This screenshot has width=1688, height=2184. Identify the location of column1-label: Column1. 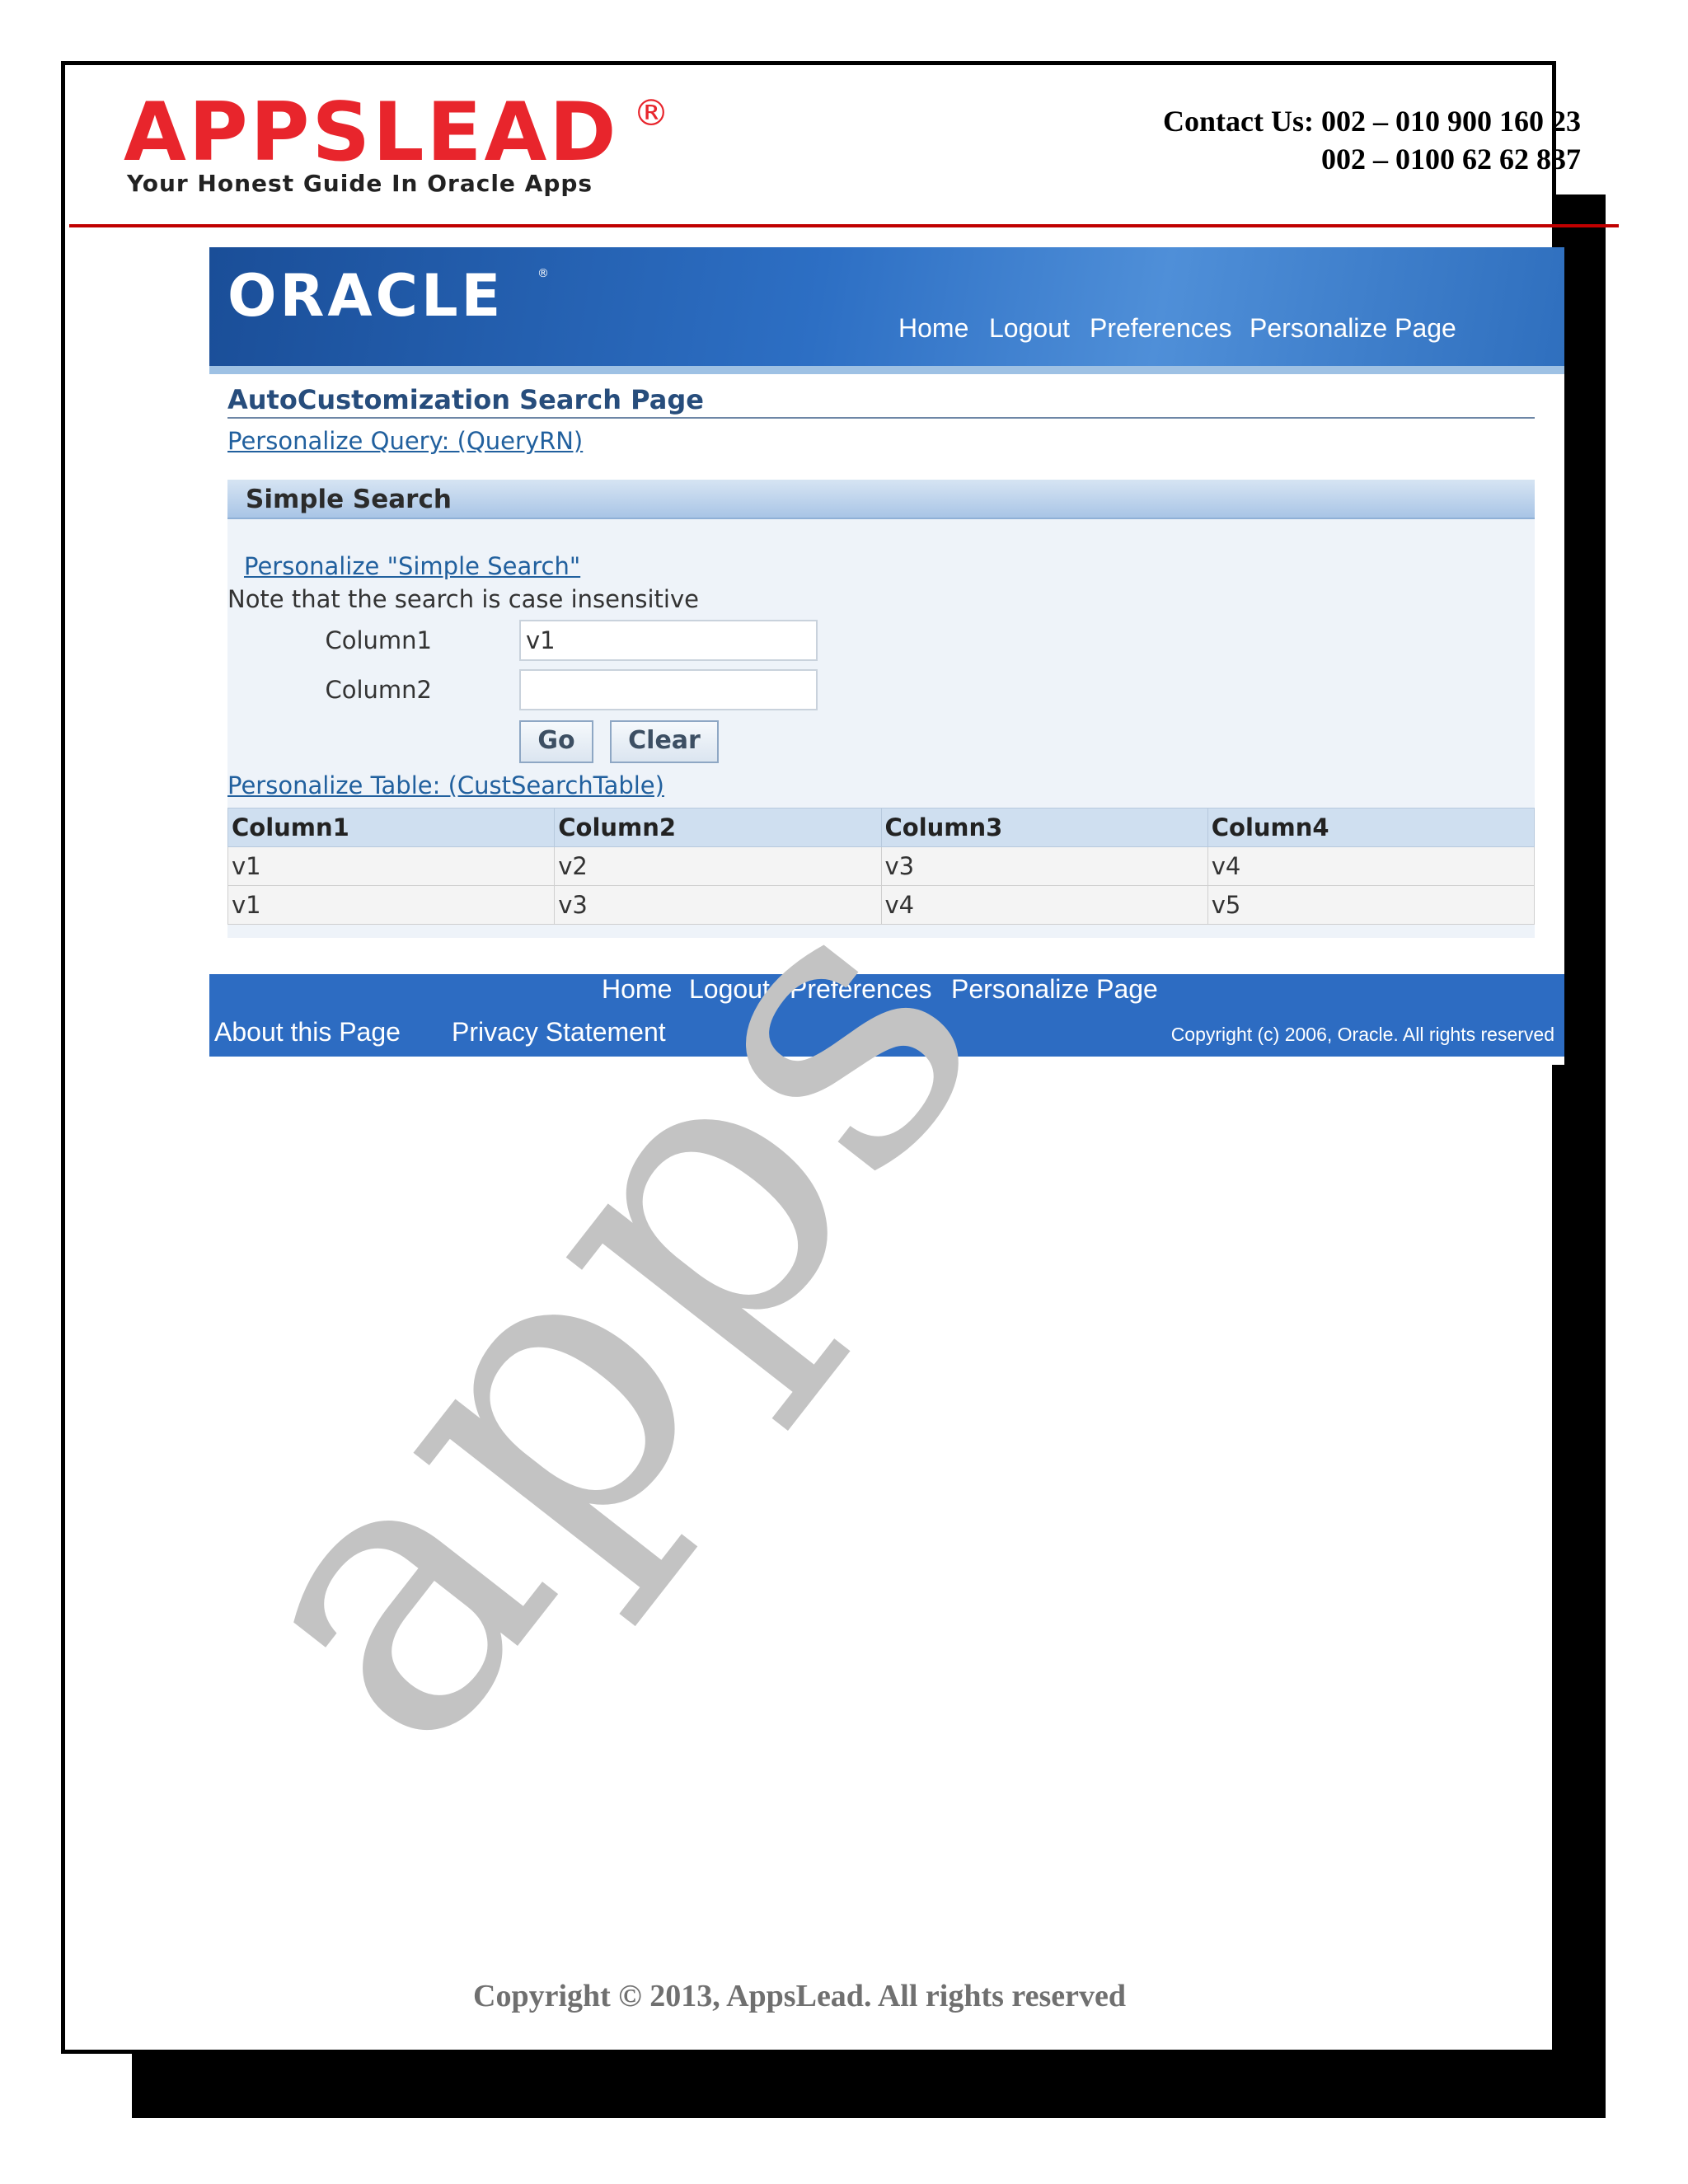
(379, 640).